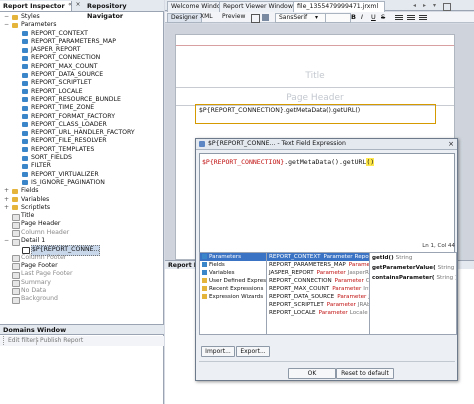  I want to click on align-left-icon, so click(399, 15).